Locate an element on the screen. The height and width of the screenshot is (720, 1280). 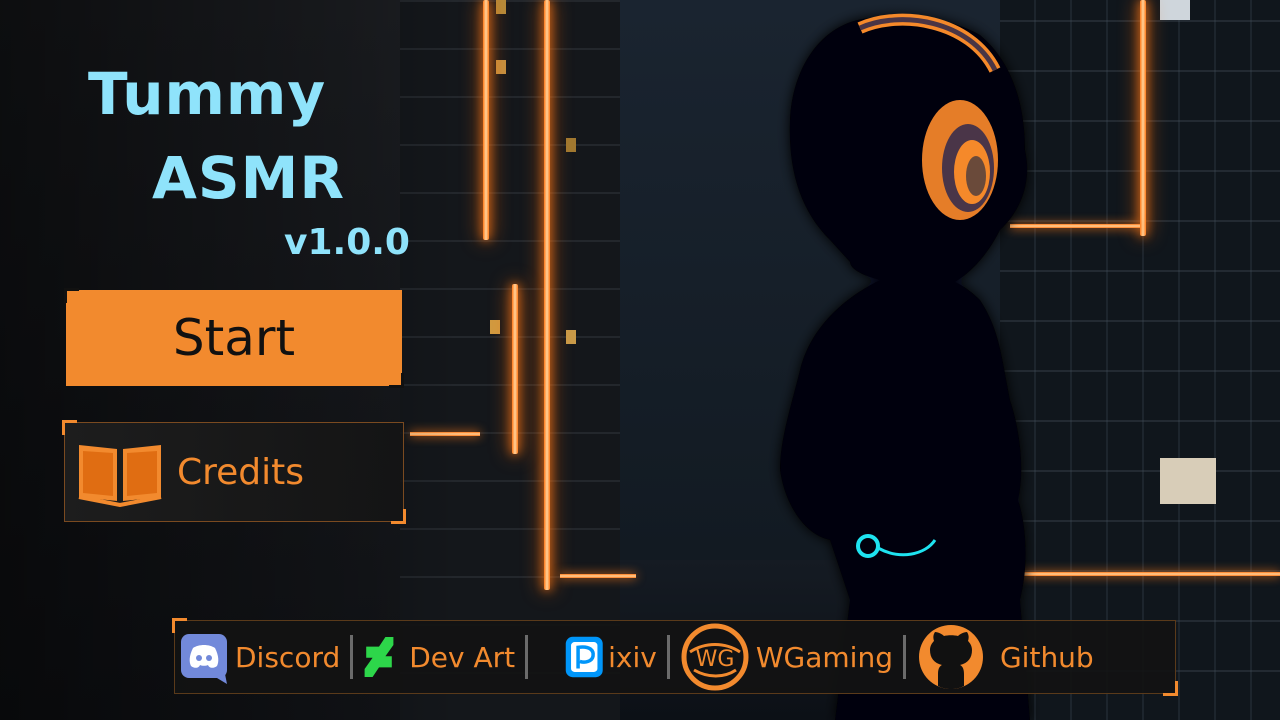
social-links-bar: Discord Dev Art ixiv WG WGaming Github is located at coordinates (675, 657).